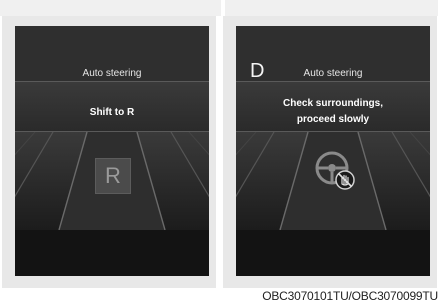 The width and height of the screenshot is (438, 304). I want to click on steering-wheel-hand-icon, so click(335, 170).